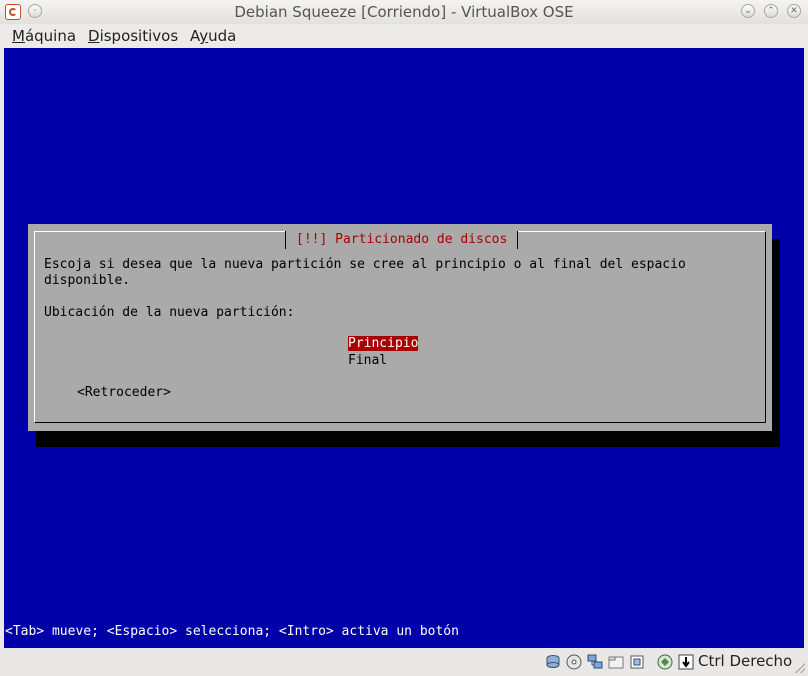  Describe the element at coordinates (748, 11) in the screenshot. I see `minimize-icon: ⌄` at that location.